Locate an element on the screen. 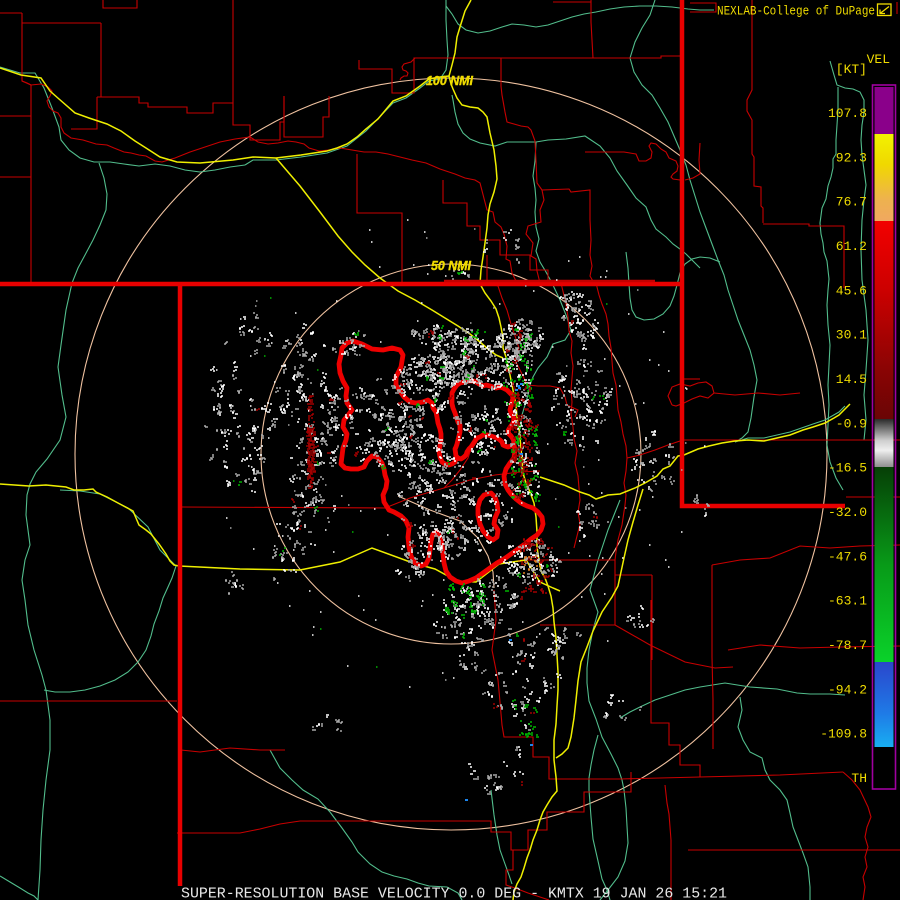 This screenshot has height=900, width=900. svg-text: 76.7 is located at coordinates (851, 202).